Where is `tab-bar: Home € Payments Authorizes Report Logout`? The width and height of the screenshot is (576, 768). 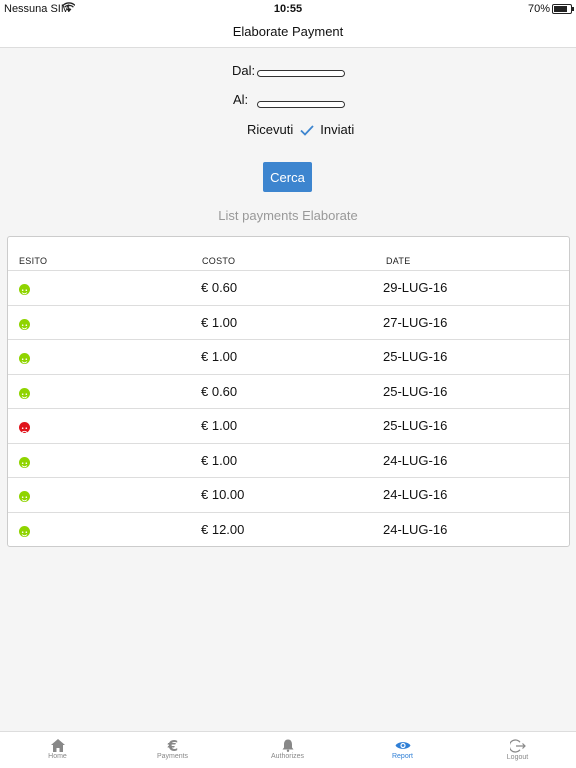 tab-bar: Home € Payments Authorizes Report Logout is located at coordinates (288, 749).